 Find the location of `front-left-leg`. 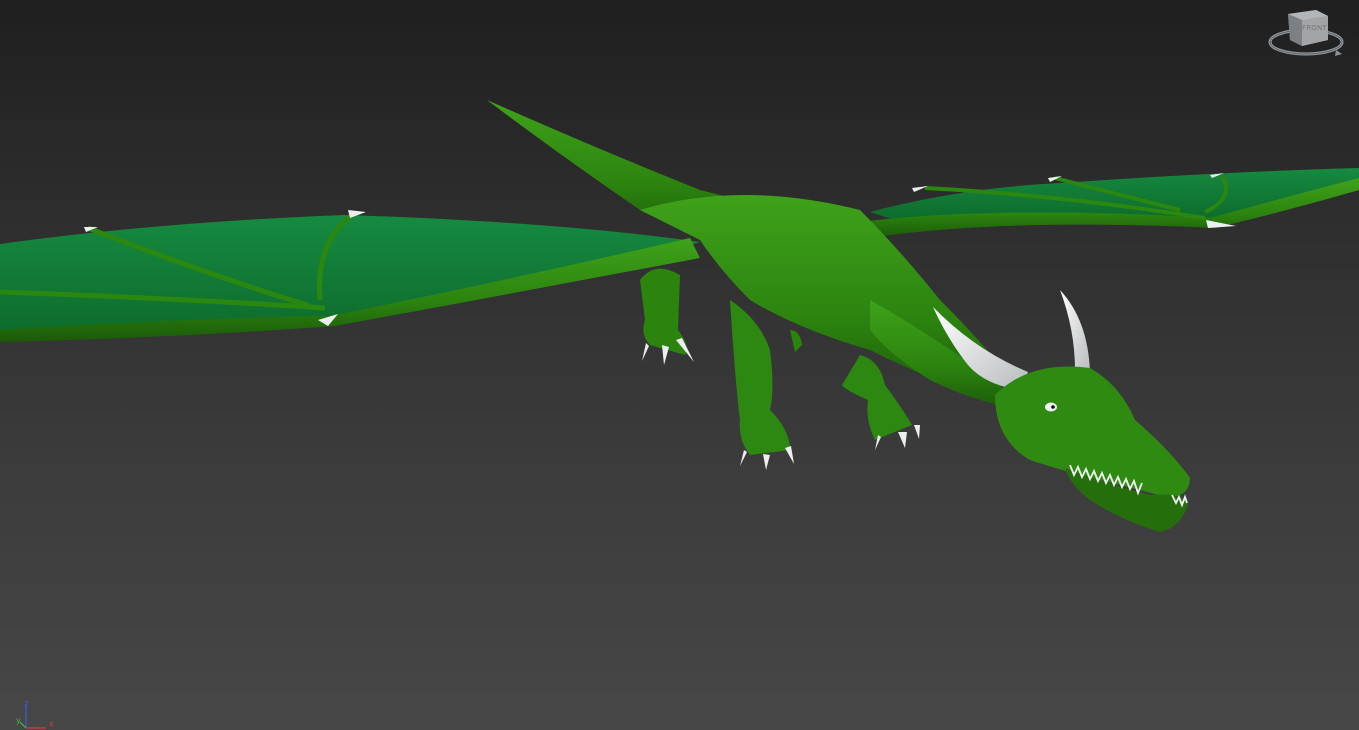

front-left-leg is located at coordinates (760, 377).